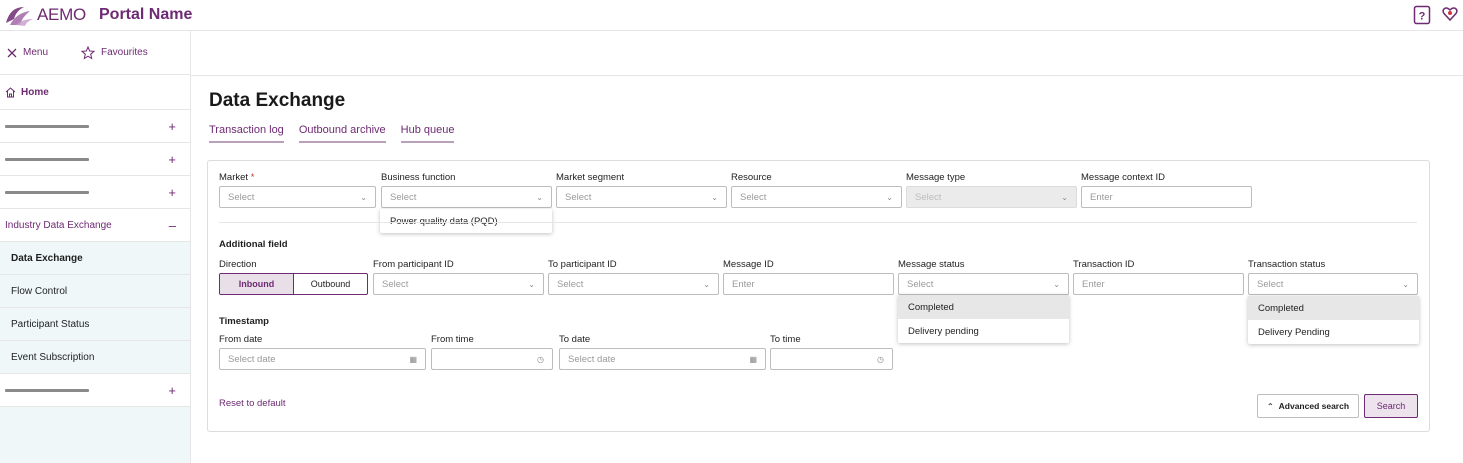  What do you see at coordinates (1333, 284) in the screenshot?
I see `transaction-status-select: Select ⌄` at bounding box center [1333, 284].